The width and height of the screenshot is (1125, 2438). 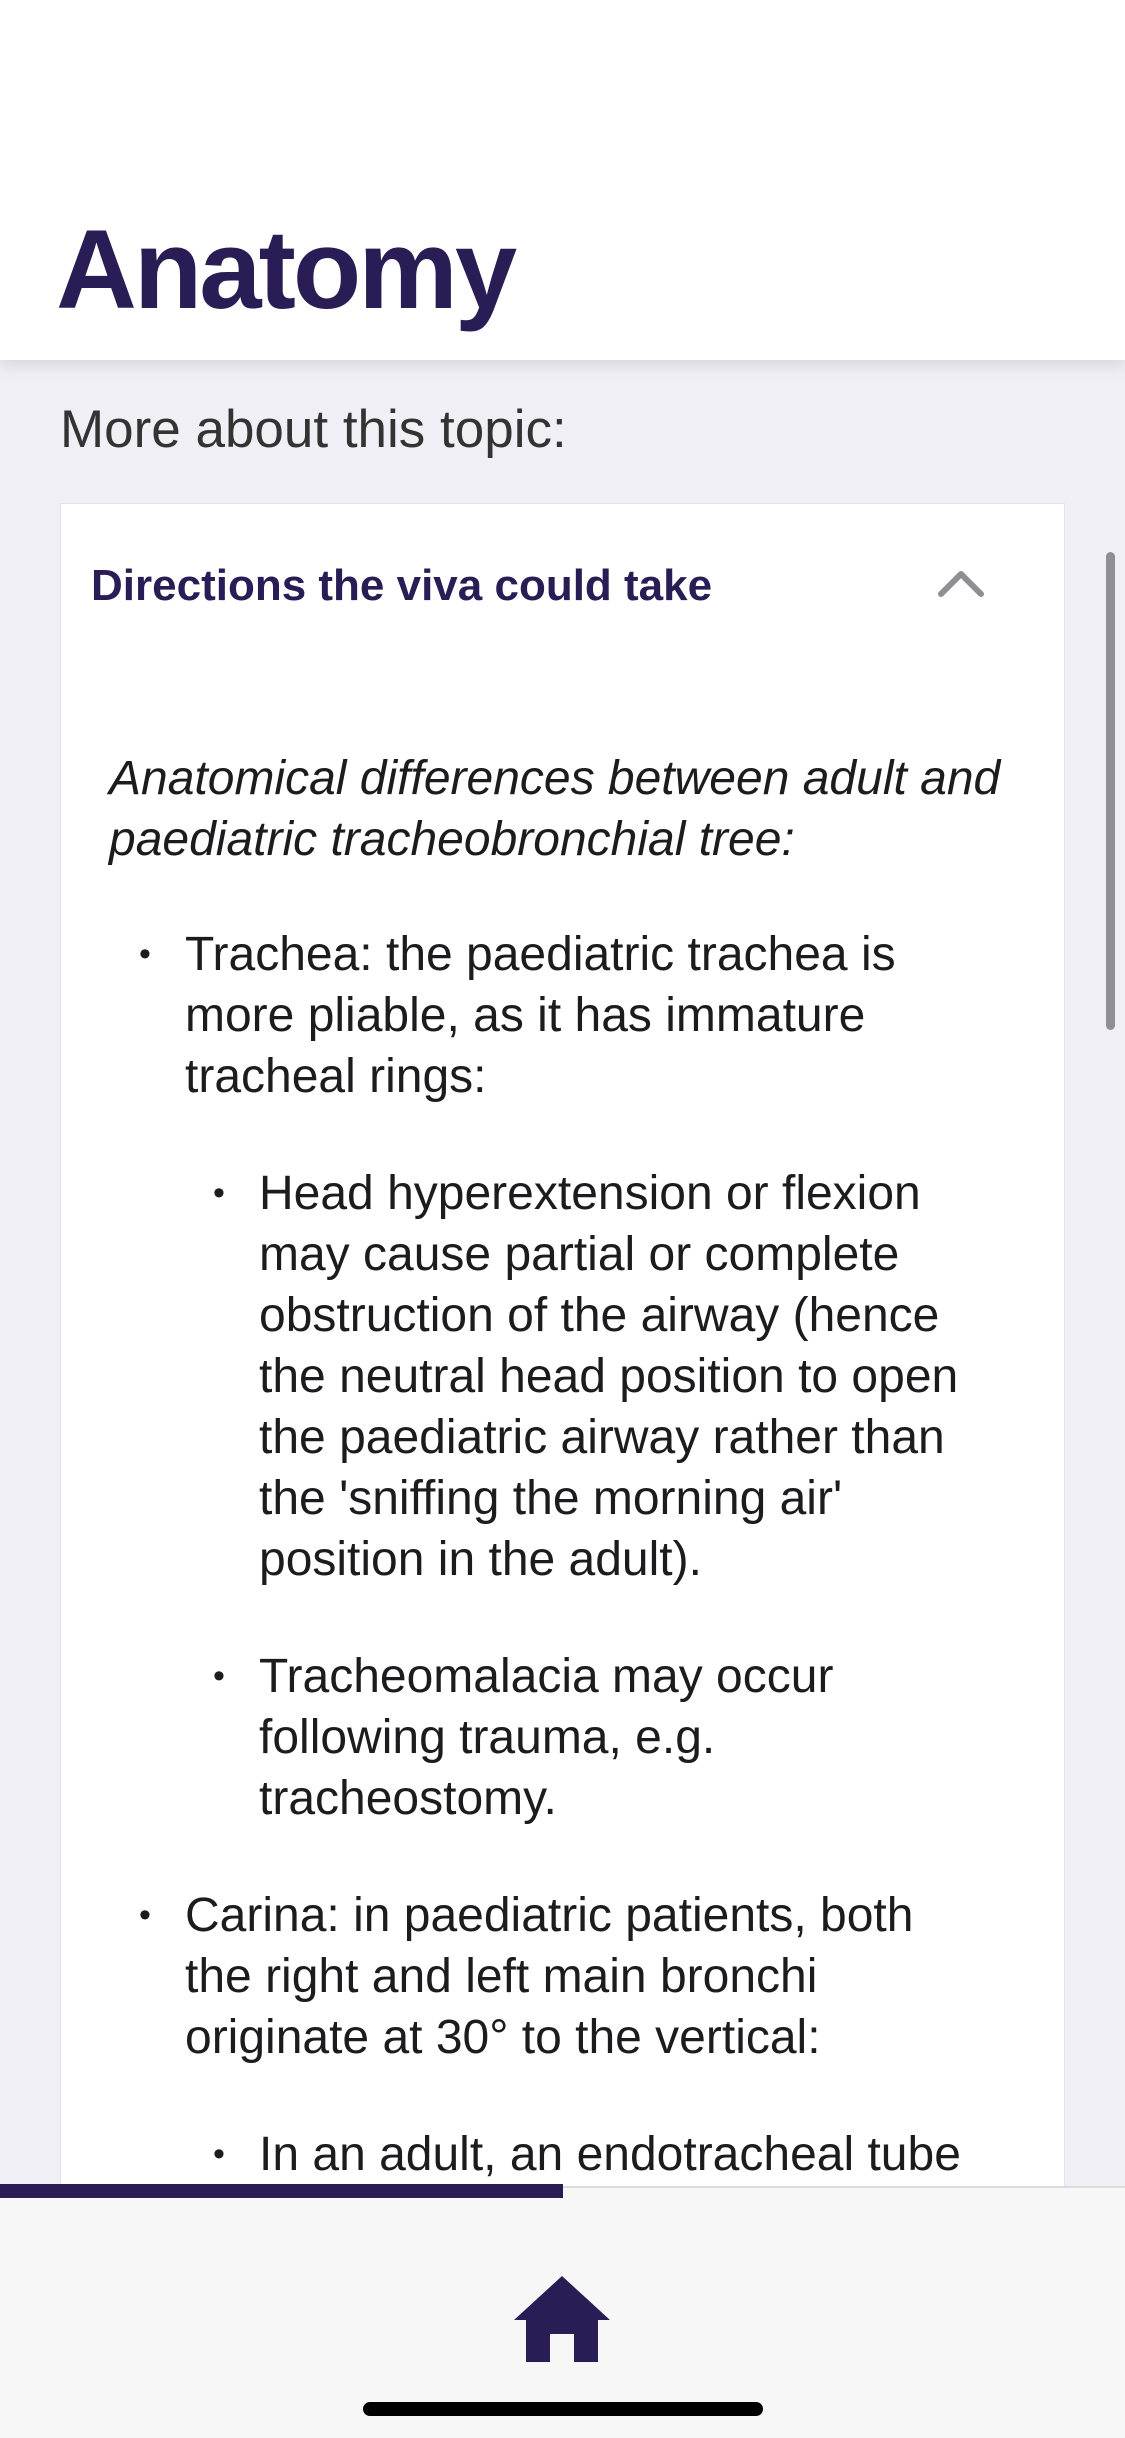 What do you see at coordinates (286, 269) in the screenshot?
I see `page-title: Anatomy` at bounding box center [286, 269].